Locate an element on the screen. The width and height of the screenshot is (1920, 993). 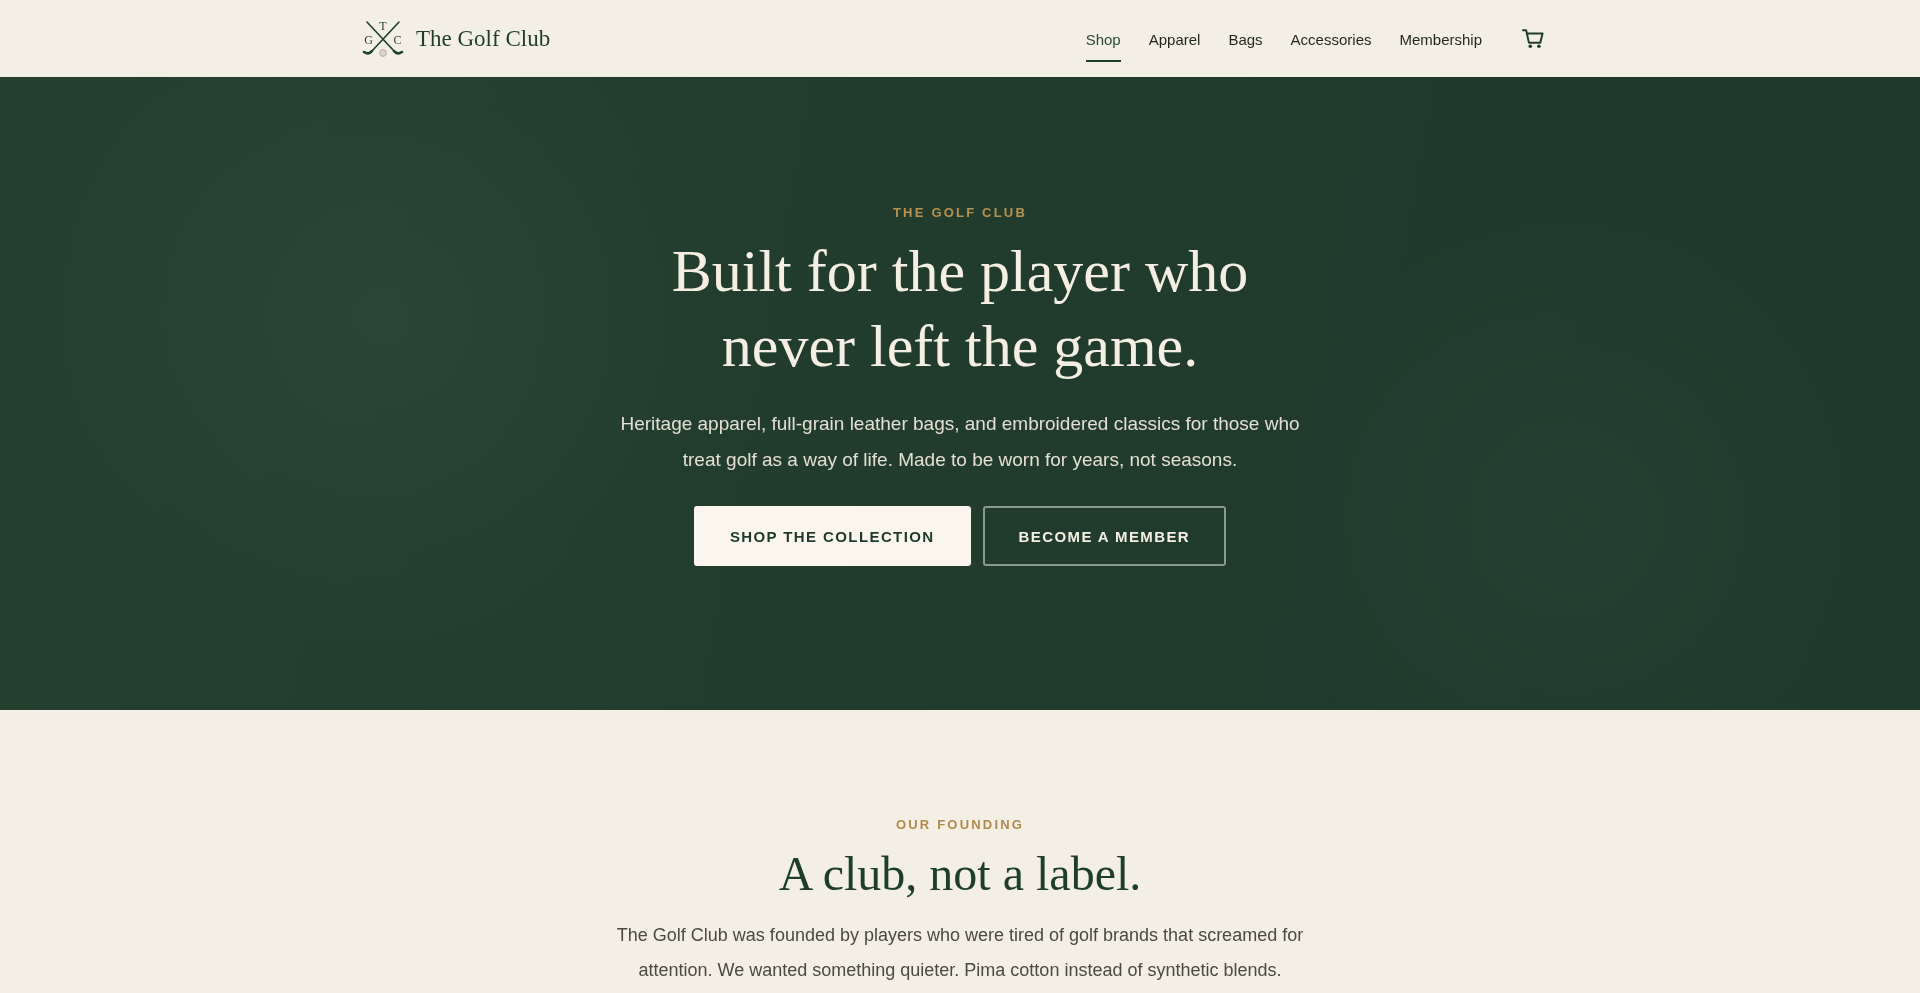
nav-link: Apparel is located at coordinates (1174, 39).